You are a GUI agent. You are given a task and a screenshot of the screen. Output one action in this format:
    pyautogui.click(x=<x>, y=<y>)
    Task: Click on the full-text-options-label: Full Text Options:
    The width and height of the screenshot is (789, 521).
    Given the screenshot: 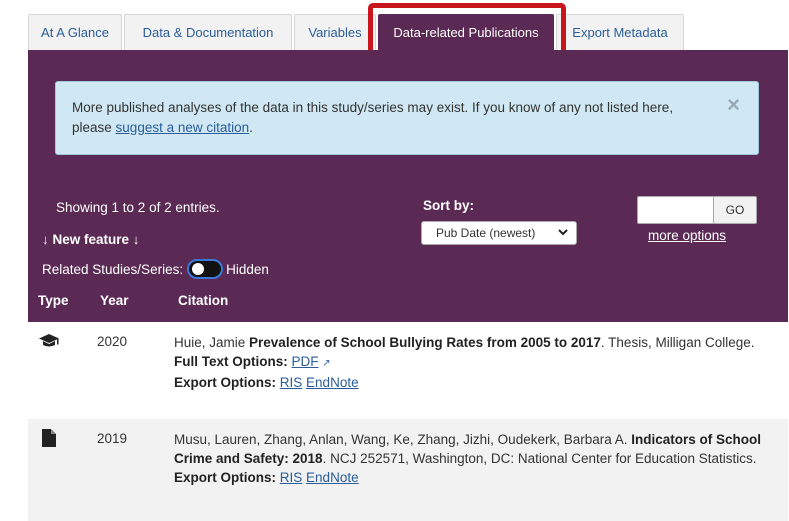 What is the action you would take?
    pyautogui.click(x=231, y=361)
    